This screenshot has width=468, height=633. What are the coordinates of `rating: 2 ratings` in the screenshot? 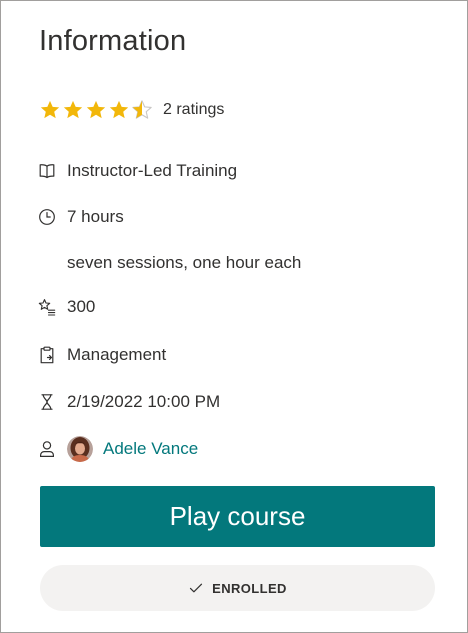 It's located at (131, 110).